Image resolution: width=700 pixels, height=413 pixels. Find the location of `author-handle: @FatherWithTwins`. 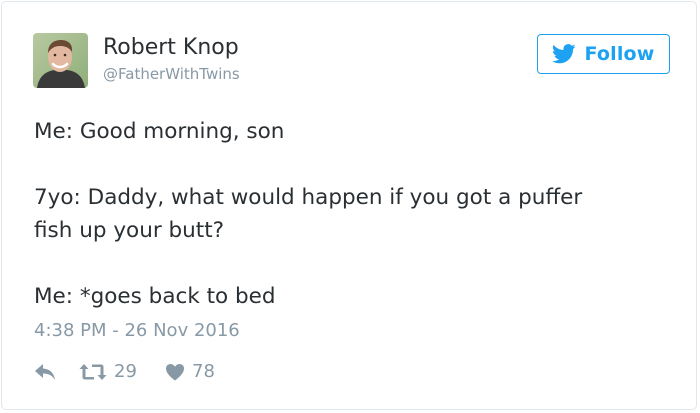

author-handle: @FatherWithTwins is located at coordinates (171, 74).